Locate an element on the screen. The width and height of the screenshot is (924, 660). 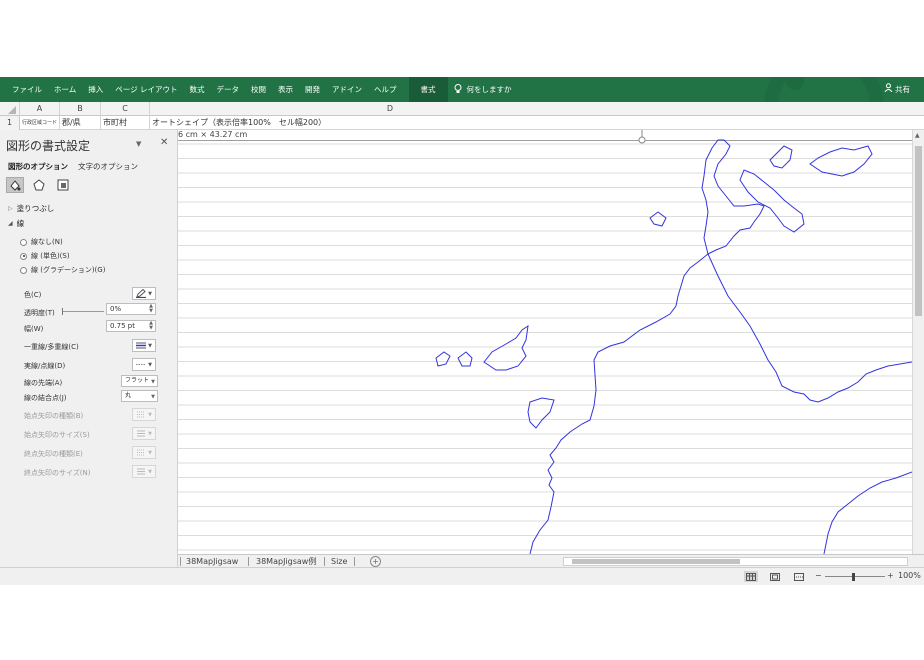
tab-addins: アドイン is located at coordinates (347, 89).